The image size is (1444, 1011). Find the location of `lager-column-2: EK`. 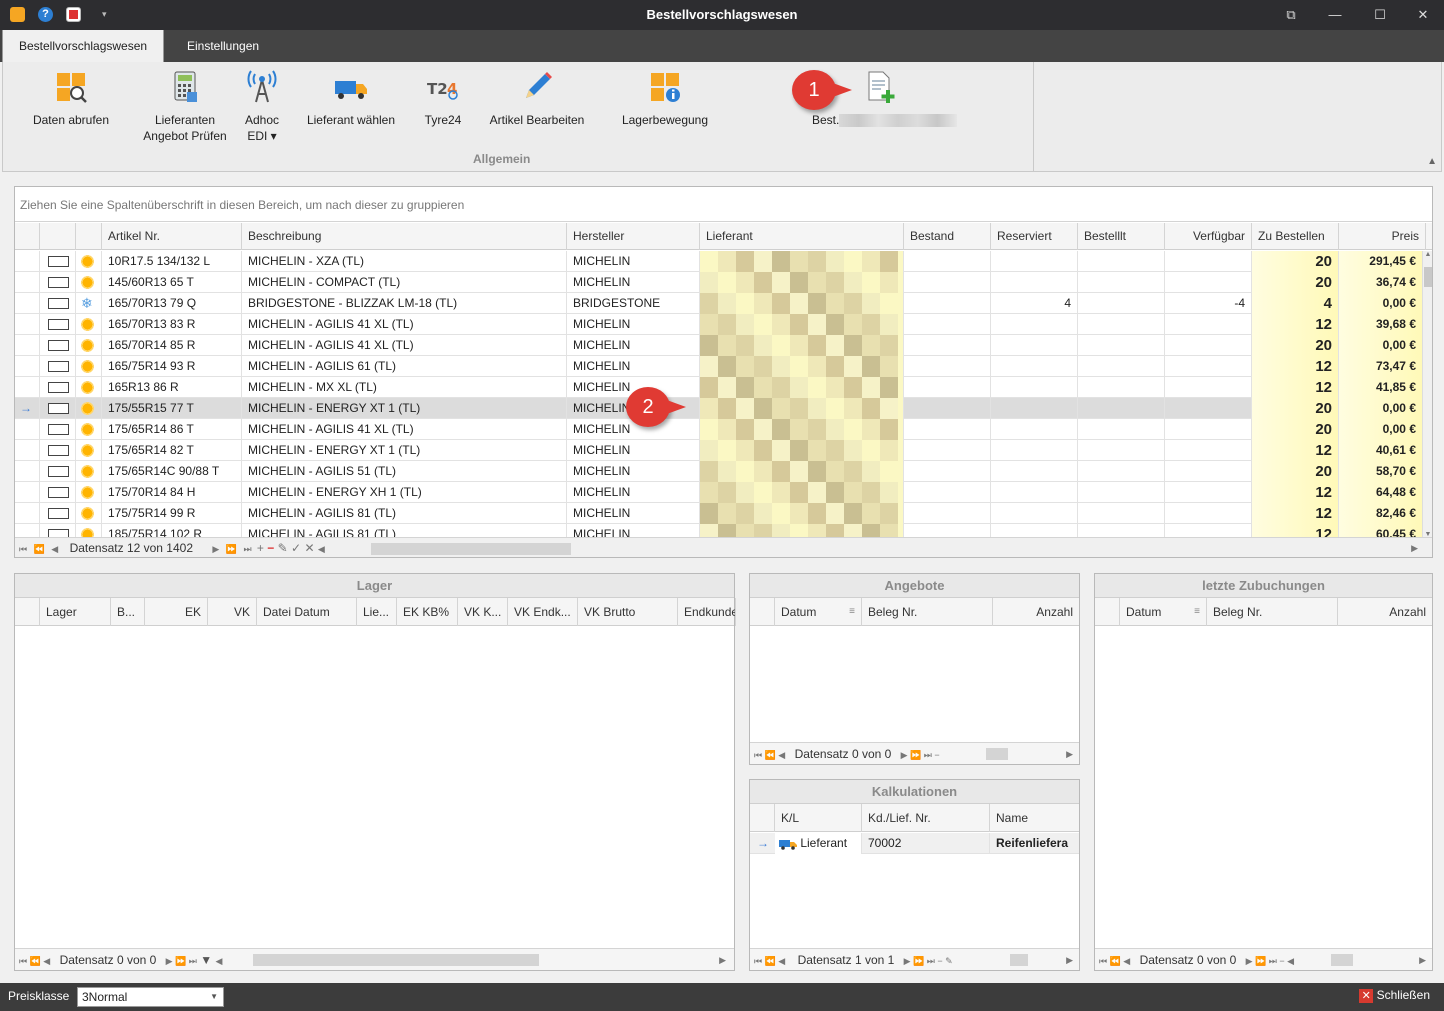

lager-column-2: EK is located at coordinates (176, 612).